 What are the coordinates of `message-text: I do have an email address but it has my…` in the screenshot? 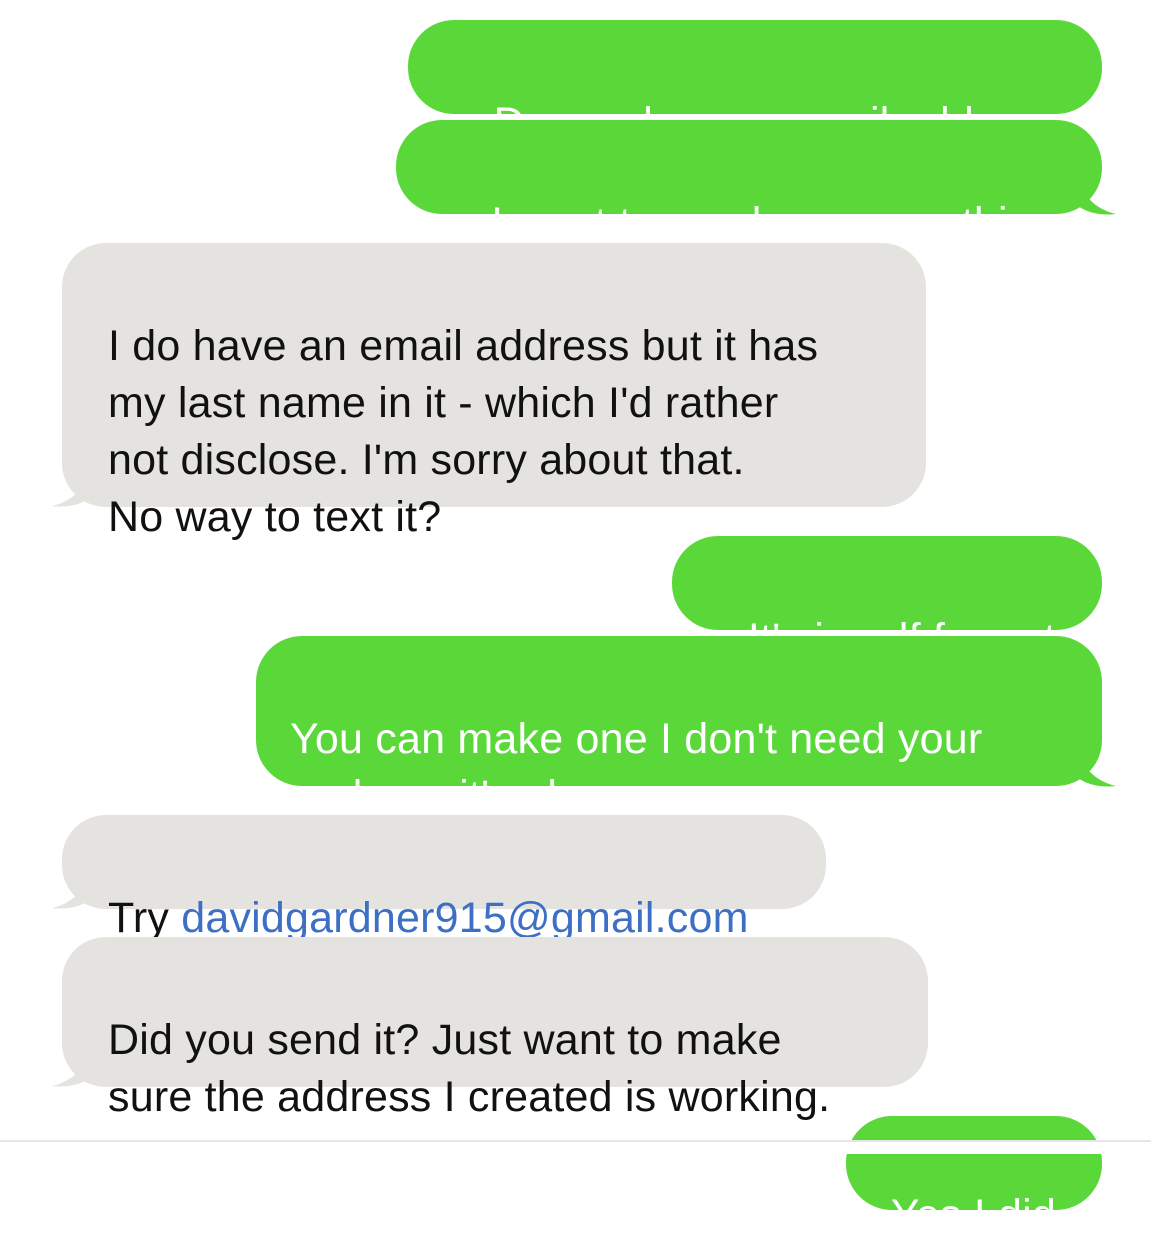 It's located at (463, 431).